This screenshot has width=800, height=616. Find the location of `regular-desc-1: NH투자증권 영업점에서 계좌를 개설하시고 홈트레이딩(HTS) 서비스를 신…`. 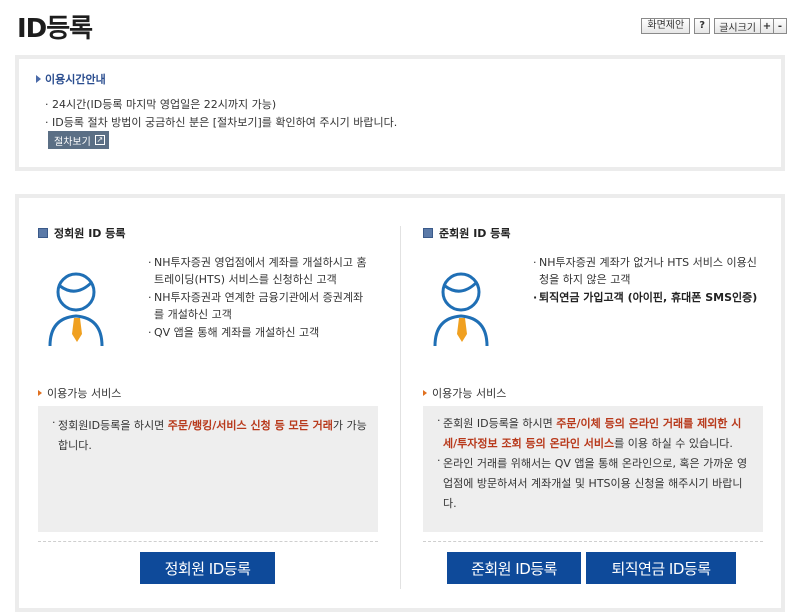

regular-desc-1: NH투자증권 영업점에서 계좌를 개설하시고 홈트레이딩(HTS) 서비스를 신… is located at coordinates (260, 271).